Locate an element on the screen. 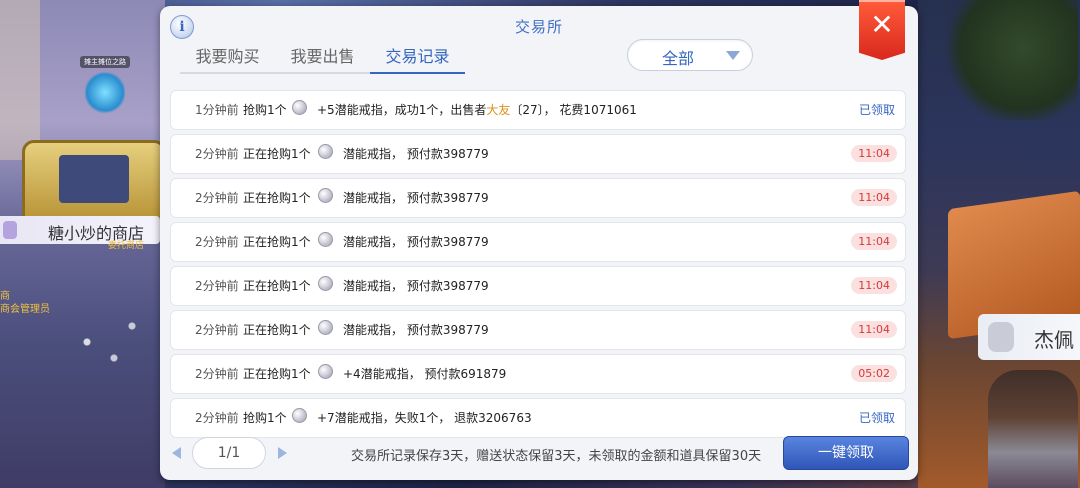 The image size is (1080, 488). tab-buy: 我要购买 is located at coordinates (227, 59).